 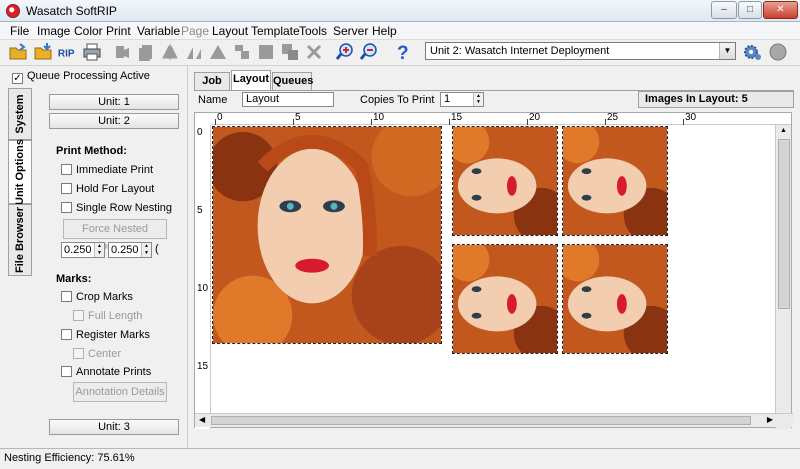 I want to click on vertical-scrollbar: ▲ ▼, so click(x=783, y=277).